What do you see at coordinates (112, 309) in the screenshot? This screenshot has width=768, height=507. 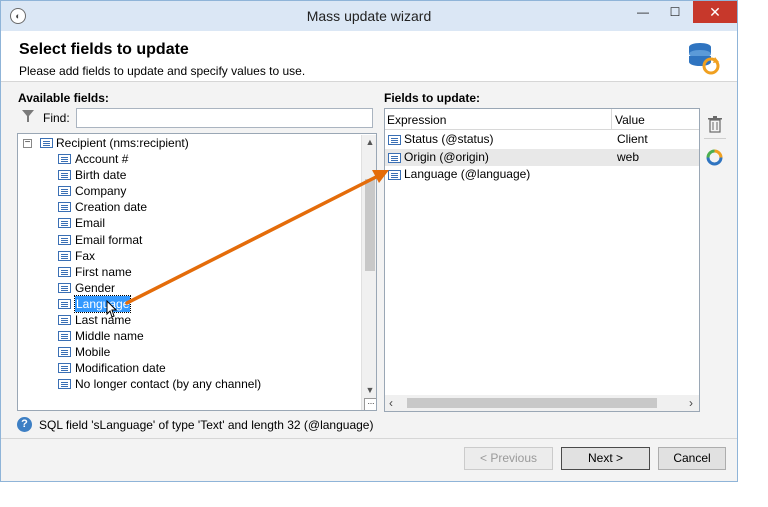 I see `cursor-icon` at bounding box center [112, 309].